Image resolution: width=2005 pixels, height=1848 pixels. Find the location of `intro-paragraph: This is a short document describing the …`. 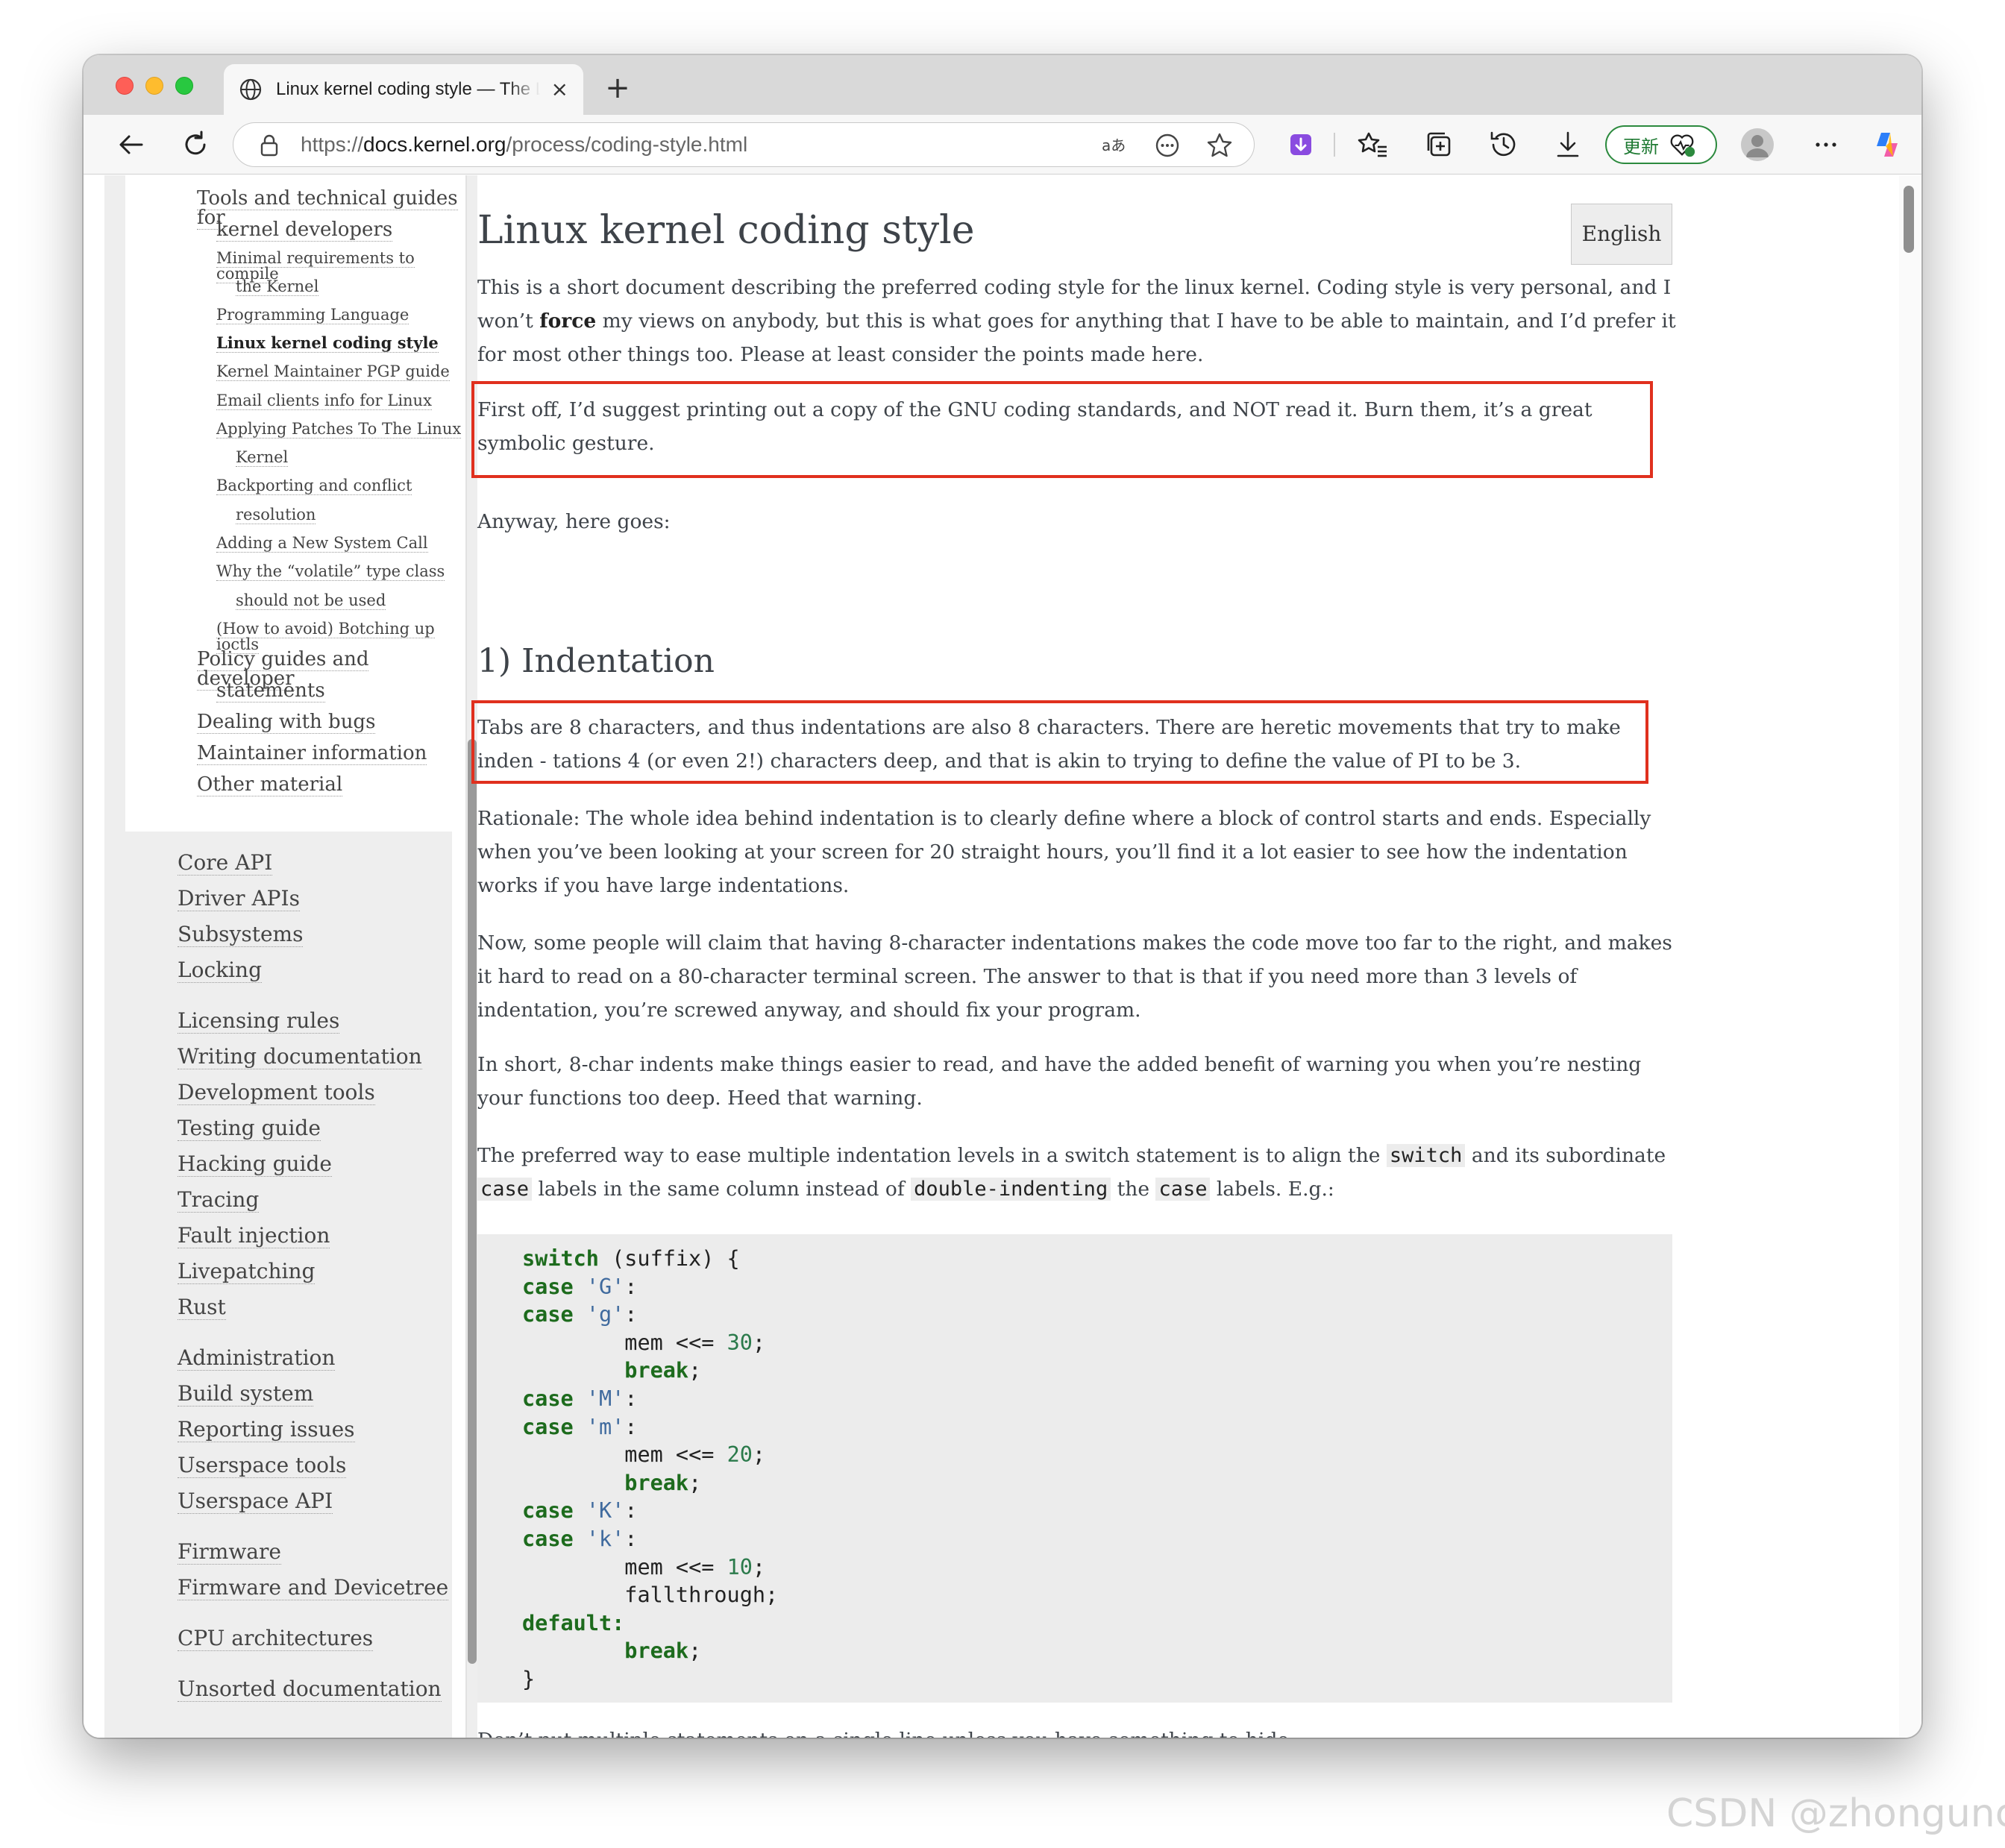

intro-paragraph: This is a short document describing the … is located at coordinates (1077, 321).